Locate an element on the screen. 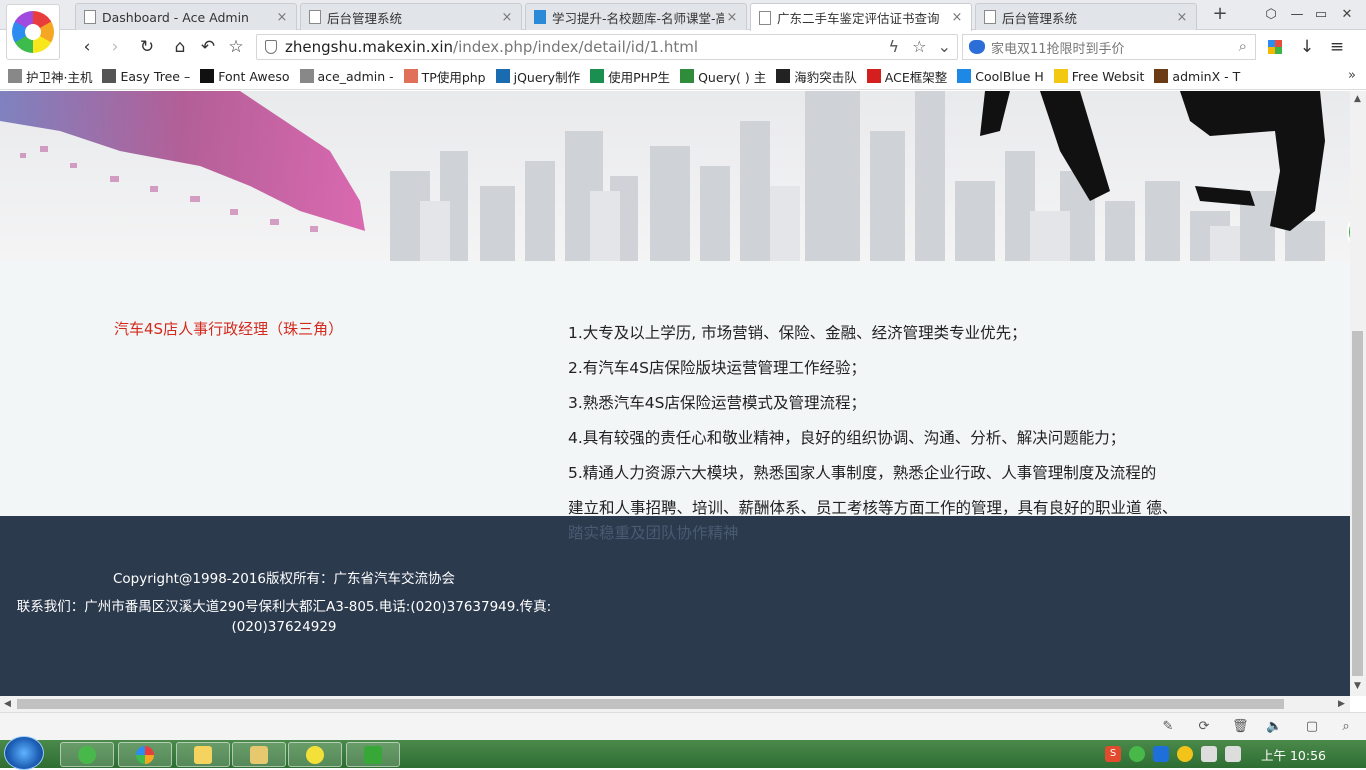  tp-icon is located at coordinates (410, 76).